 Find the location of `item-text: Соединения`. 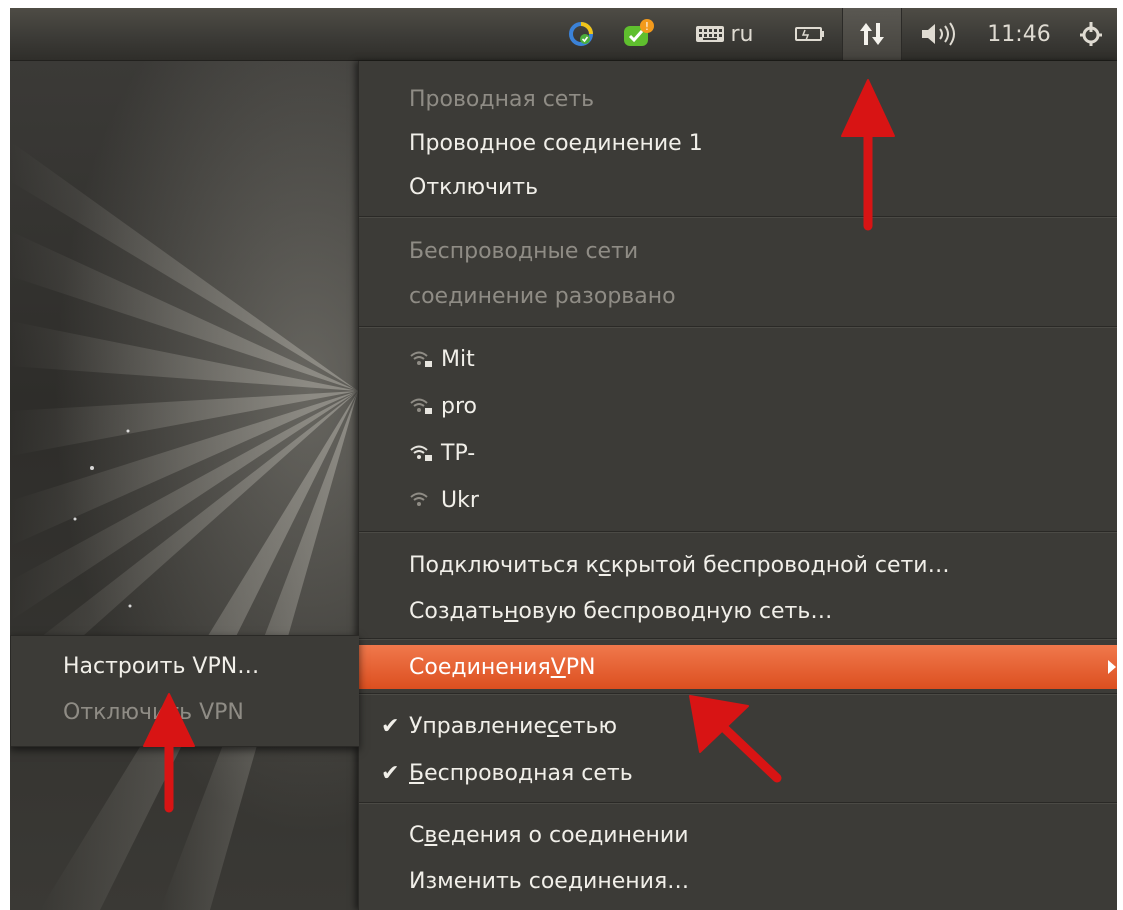

item-text: Соединения is located at coordinates (480, 667).